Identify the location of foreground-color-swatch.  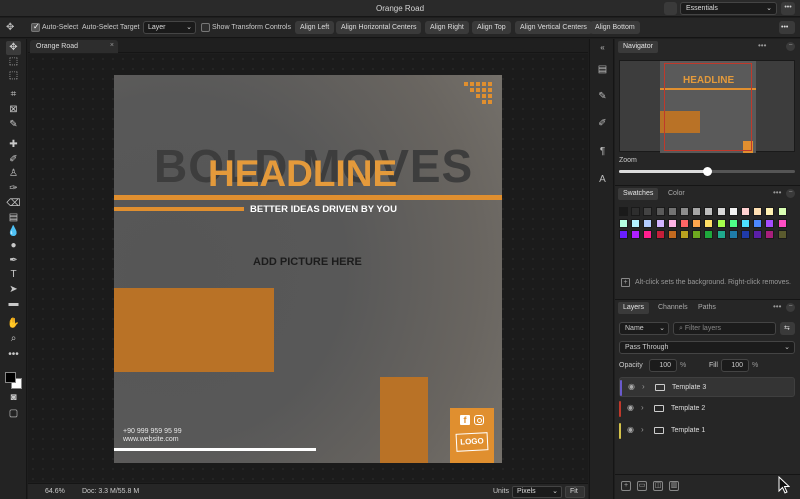
(10, 377).